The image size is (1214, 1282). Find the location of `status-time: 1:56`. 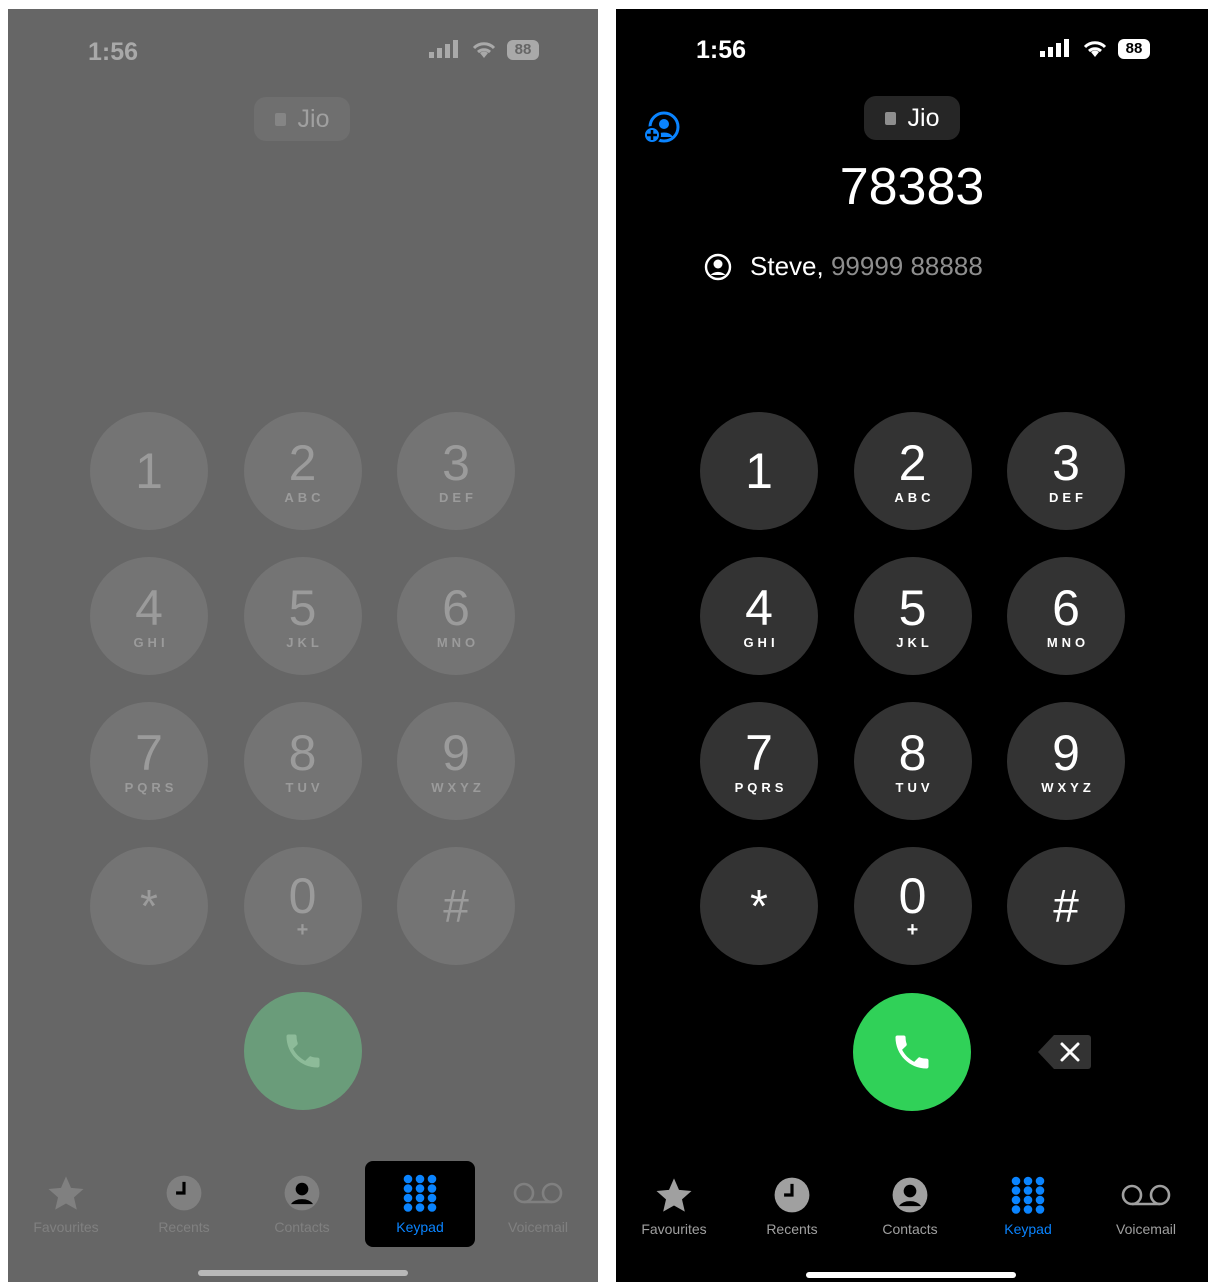

status-time: 1:56 is located at coordinates (721, 50).